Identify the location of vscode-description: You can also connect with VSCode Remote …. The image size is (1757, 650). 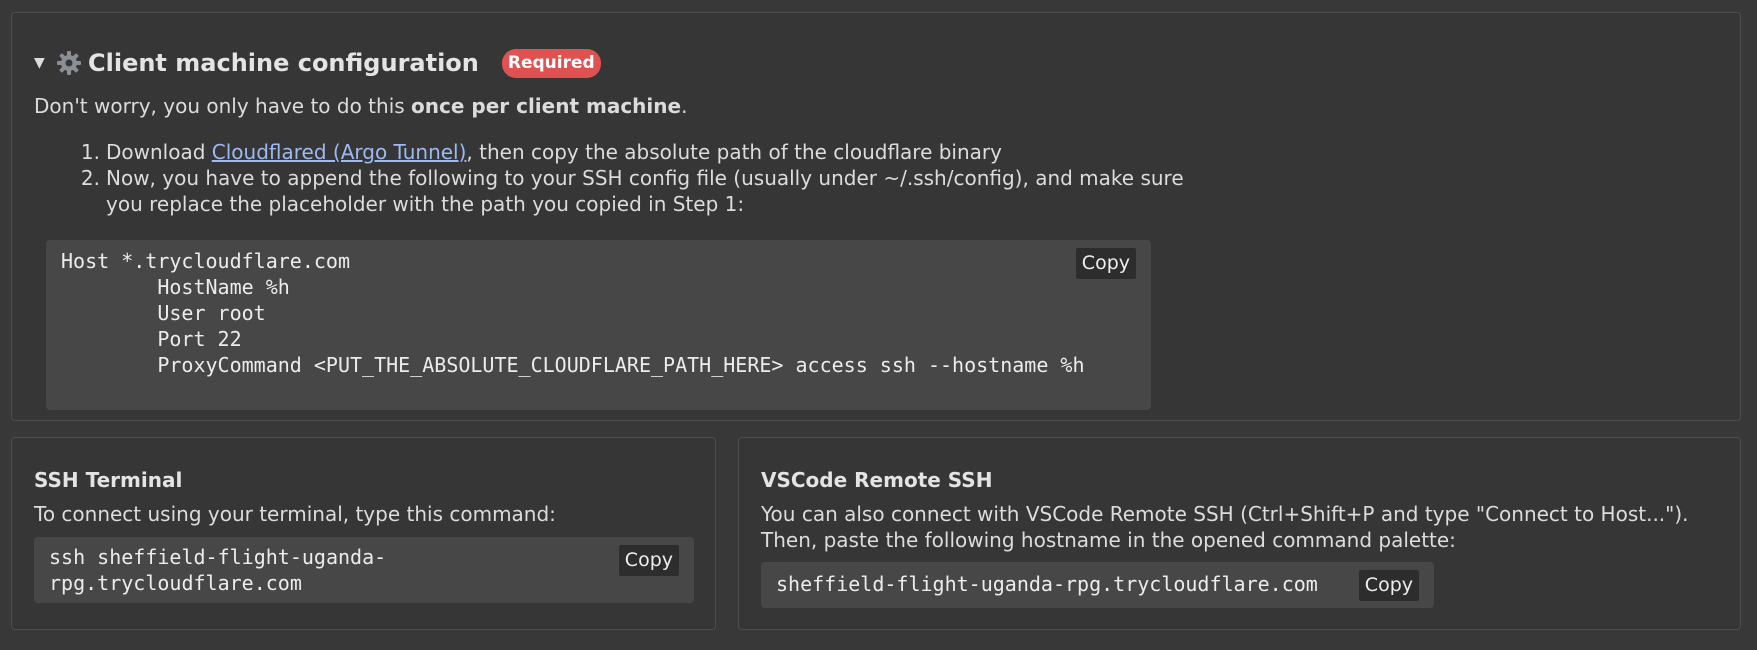
(1225, 527).